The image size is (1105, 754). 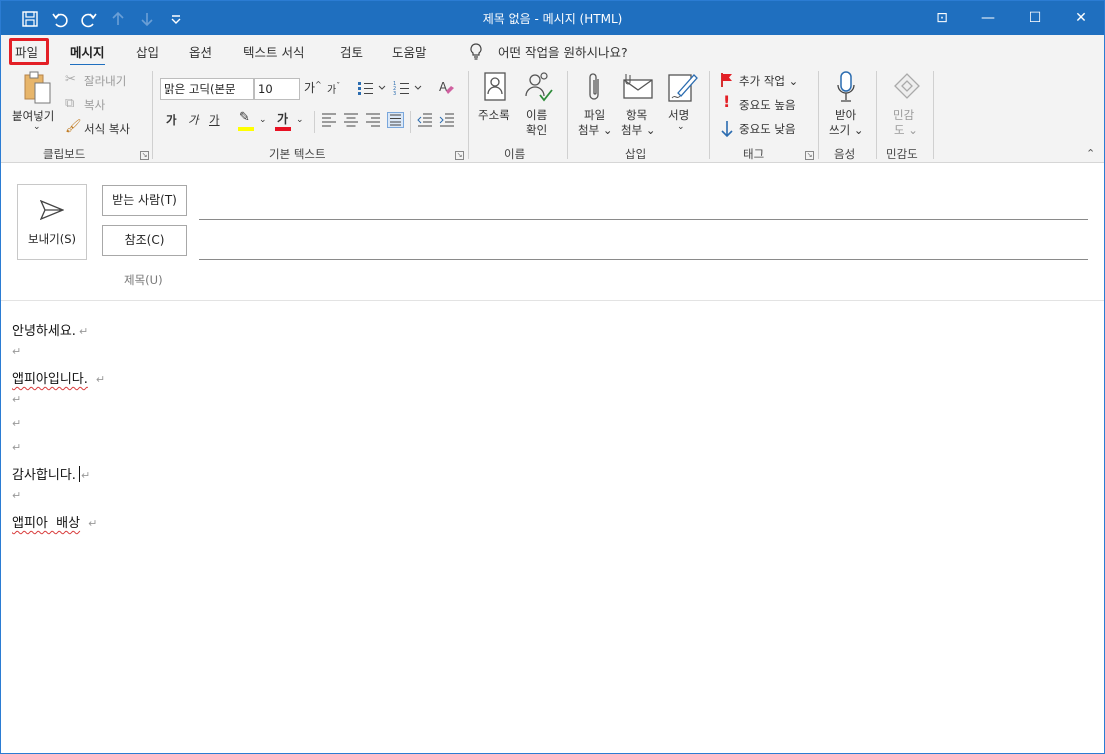 What do you see at coordinates (643, 280) in the screenshot?
I see `subject-field` at bounding box center [643, 280].